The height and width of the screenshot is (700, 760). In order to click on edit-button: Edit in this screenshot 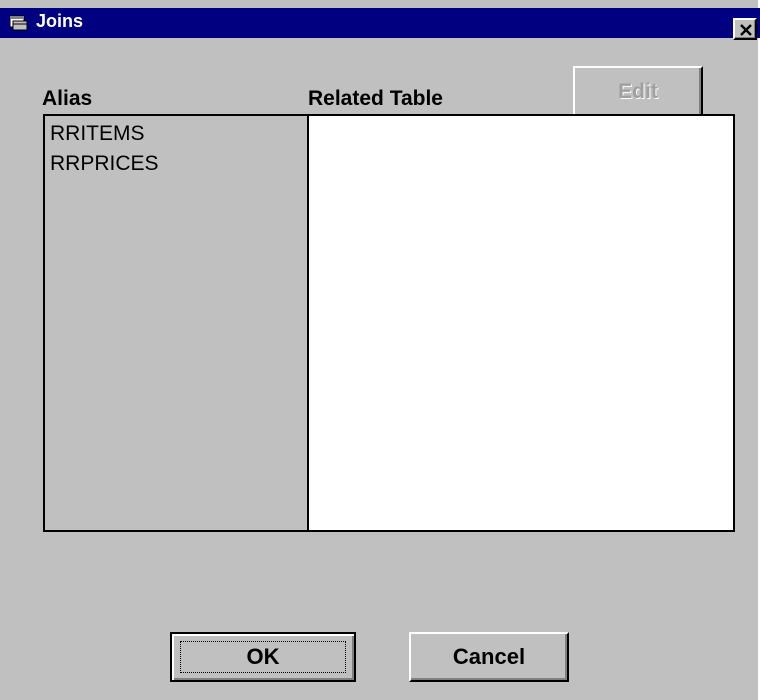, I will do `click(638, 90)`.